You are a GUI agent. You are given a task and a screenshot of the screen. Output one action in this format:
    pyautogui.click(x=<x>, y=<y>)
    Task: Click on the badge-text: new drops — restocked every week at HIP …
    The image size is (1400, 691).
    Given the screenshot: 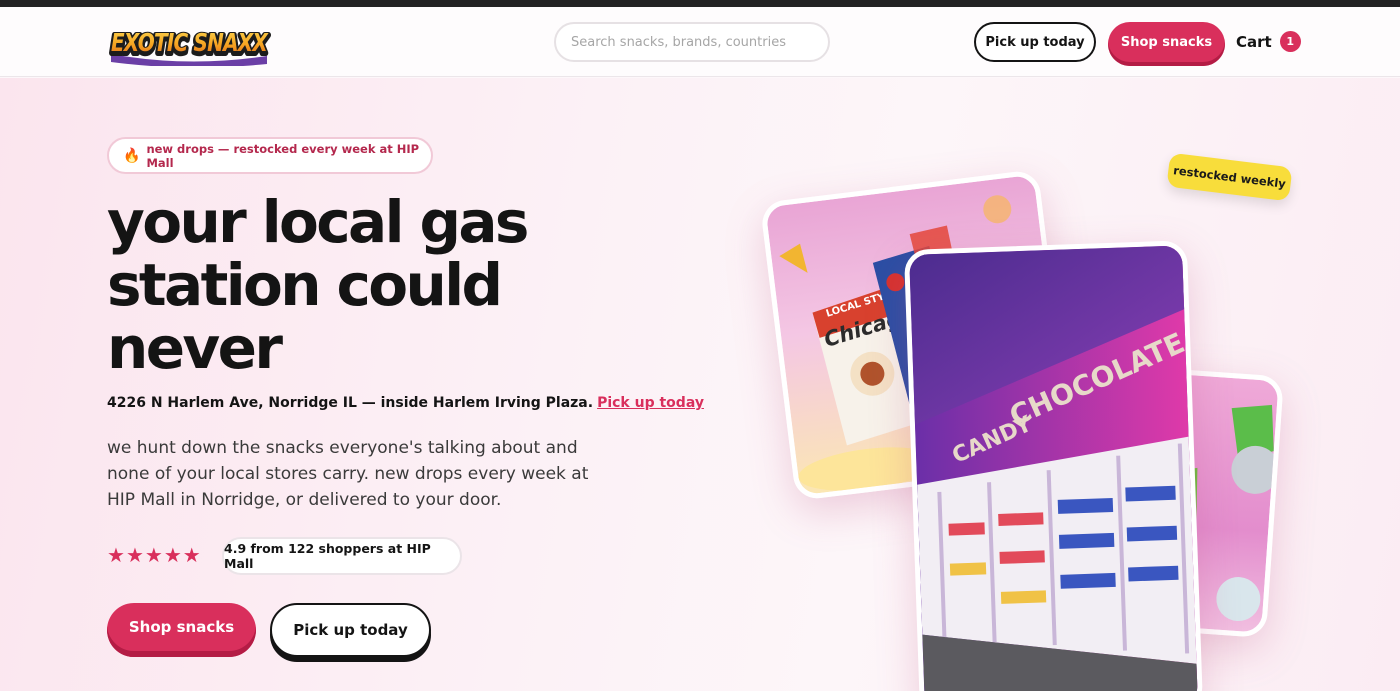 What is the action you would take?
    pyautogui.click(x=283, y=155)
    